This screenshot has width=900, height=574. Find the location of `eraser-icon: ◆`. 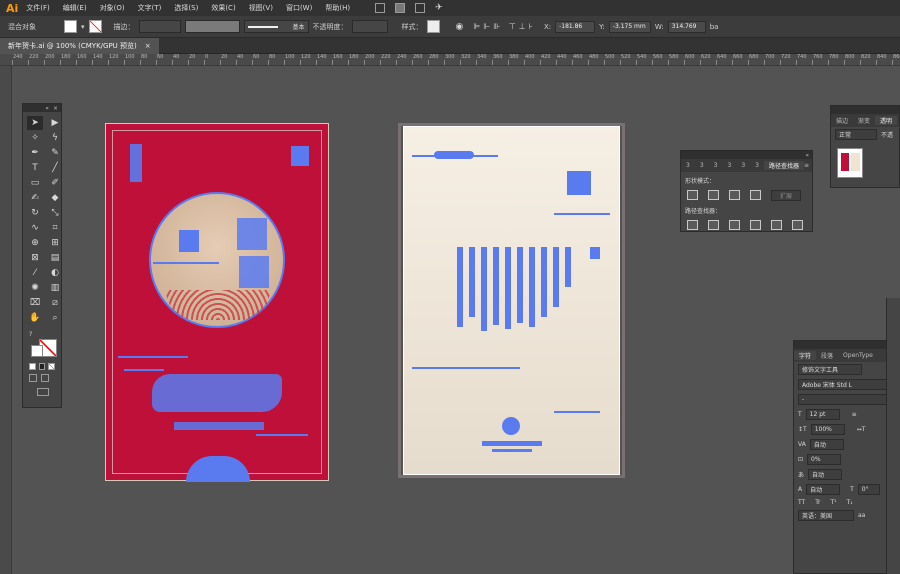

eraser-icon: ◆ is located at coordinates (55, 198).